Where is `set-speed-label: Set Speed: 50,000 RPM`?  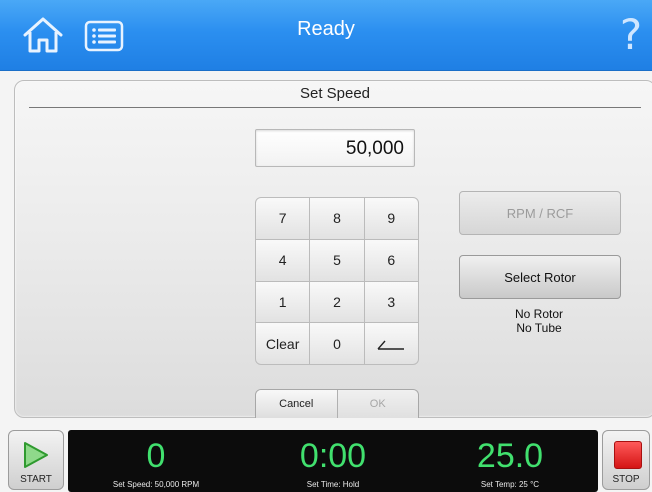
set-speed-label: Set Speed: 50,000 RPM is located at coordinates (156, 484).